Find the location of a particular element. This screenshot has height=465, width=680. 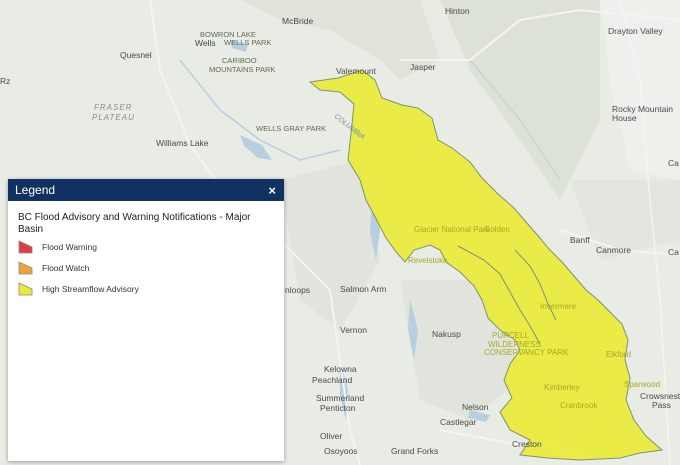

flood-warning-swatch-icon is located at coordinates (25, 247).